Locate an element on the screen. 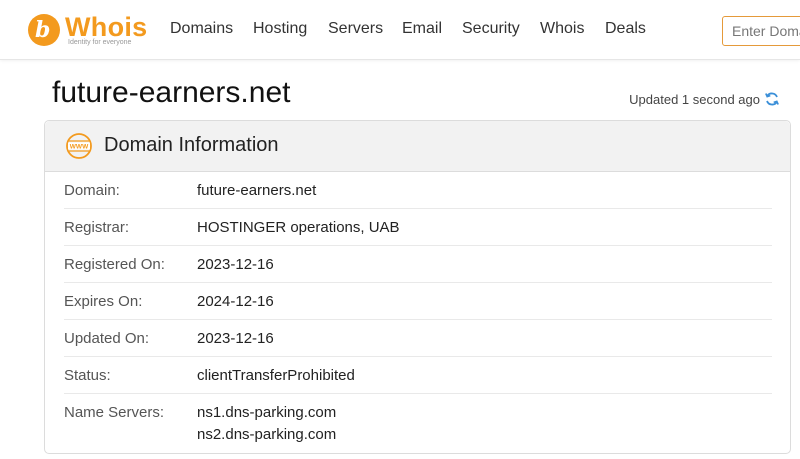 The width and height of the screenshot is (800, 459). svg-text: WWW is located at coordinates (79, 147).